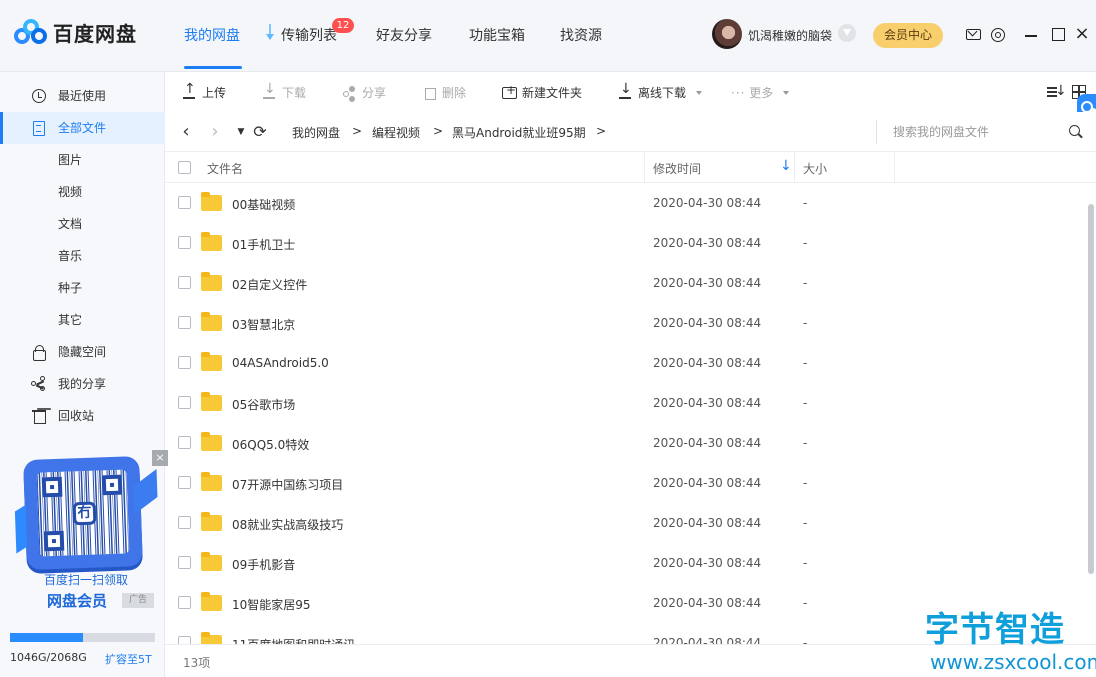 The height and width of the screenshot is (677, 1096). What do you see at coordinates (280, 363) in the screenshot?
I see `file-name: 04ASAndroid5.0` at bounding box center [280, 363].